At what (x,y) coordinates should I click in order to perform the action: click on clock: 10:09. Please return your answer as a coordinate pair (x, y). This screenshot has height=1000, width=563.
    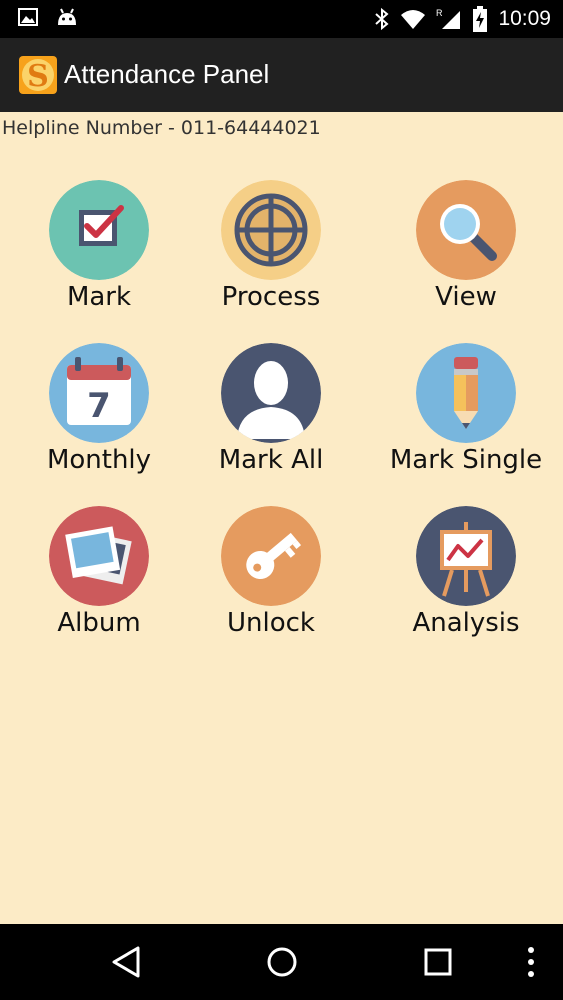
    Looking at the image, I should click on (524, 18).